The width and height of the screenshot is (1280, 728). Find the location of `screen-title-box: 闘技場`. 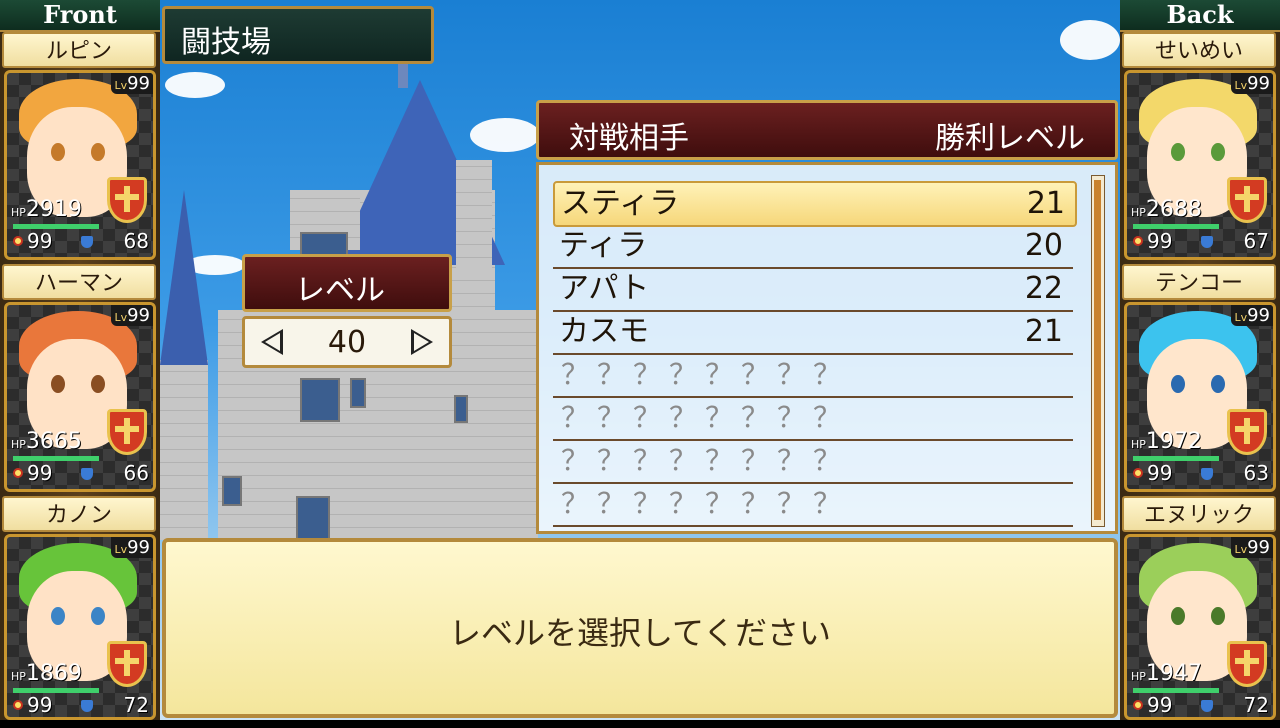

screen-title-box: 闘技場 is located at coordinates (298, 35).